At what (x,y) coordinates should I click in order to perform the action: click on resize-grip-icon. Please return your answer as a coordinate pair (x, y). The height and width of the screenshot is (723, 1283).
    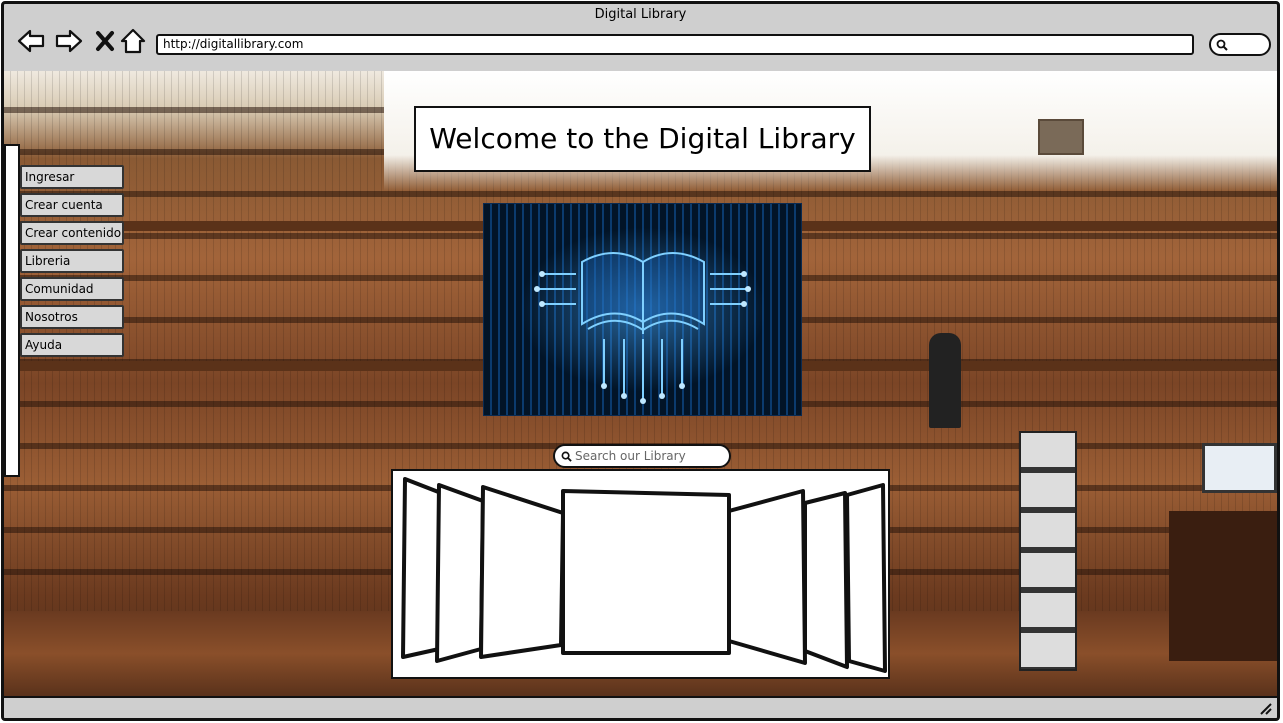
    Looking at the image, I should click on (1266, 709).